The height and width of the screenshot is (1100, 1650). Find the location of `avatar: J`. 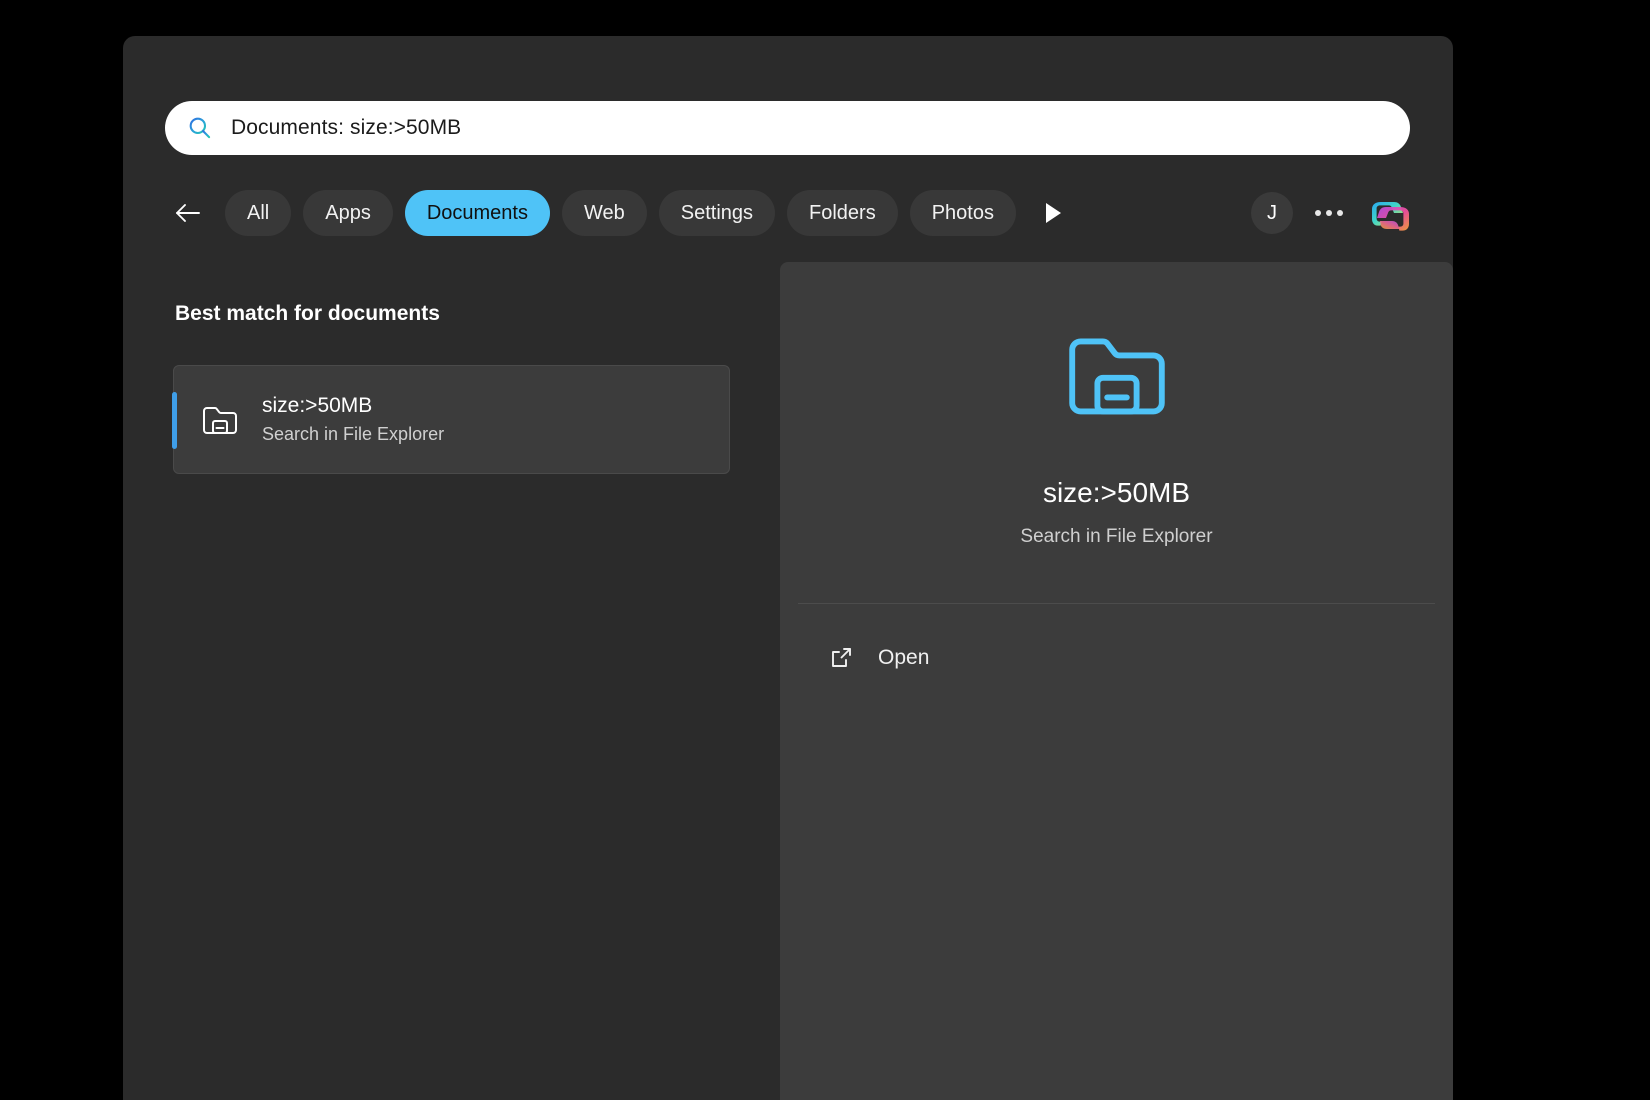

avatar: J is located at coordinates (1272, 213).